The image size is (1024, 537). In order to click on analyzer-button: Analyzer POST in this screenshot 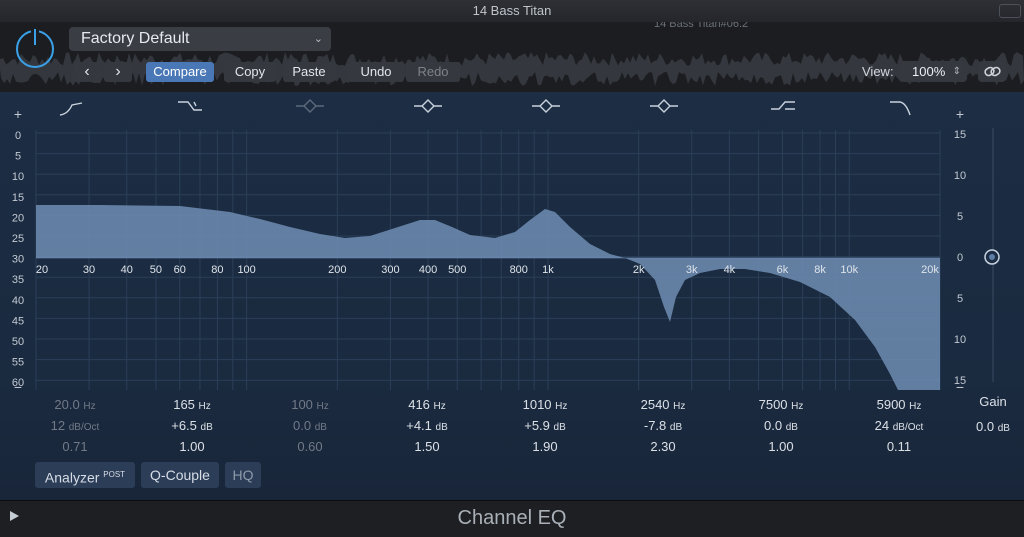, I will do `click(85, 475)`.